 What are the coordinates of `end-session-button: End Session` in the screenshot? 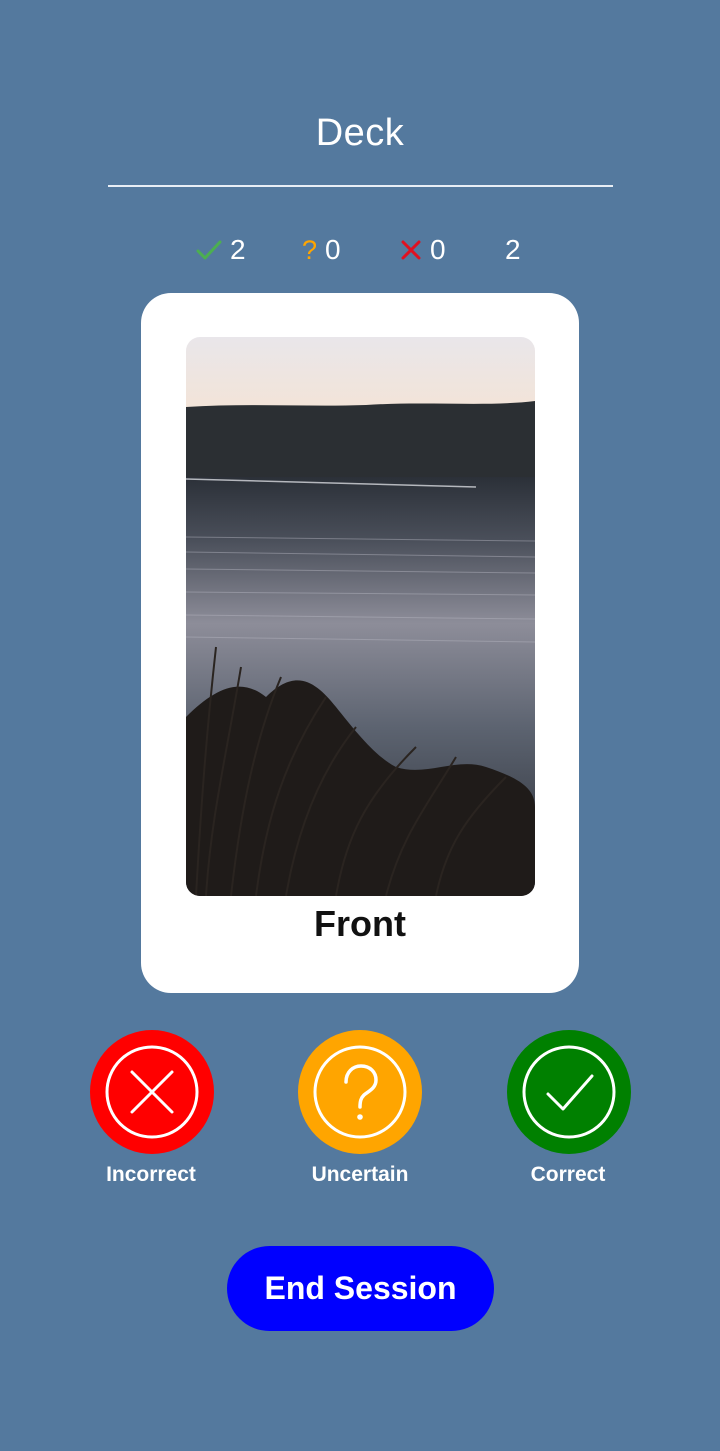 It's located at (360, 1288).